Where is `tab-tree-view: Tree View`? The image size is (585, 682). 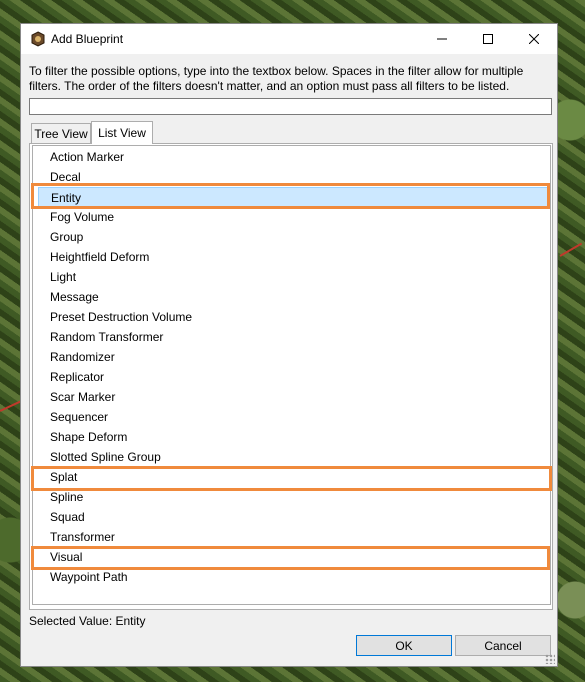 tab-tree-view: Tree View is located at coordinates (61, 133).